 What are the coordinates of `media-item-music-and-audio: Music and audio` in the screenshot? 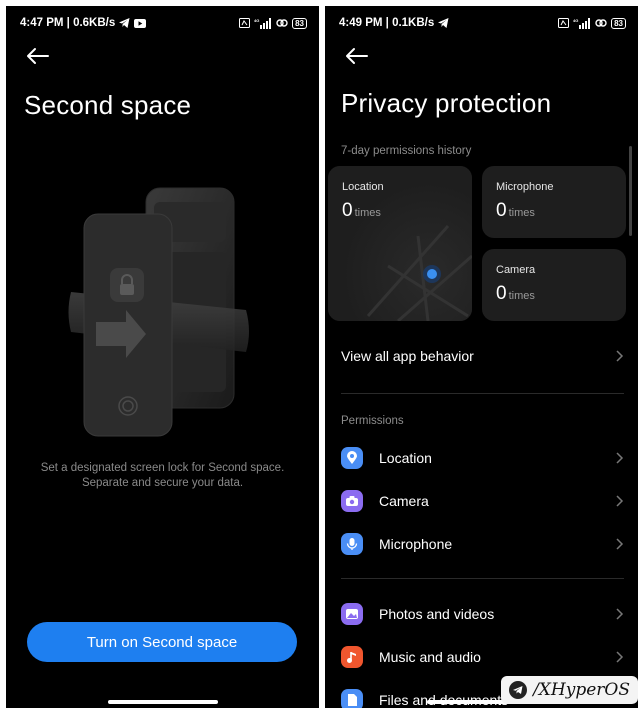 It's located at (482, 657).